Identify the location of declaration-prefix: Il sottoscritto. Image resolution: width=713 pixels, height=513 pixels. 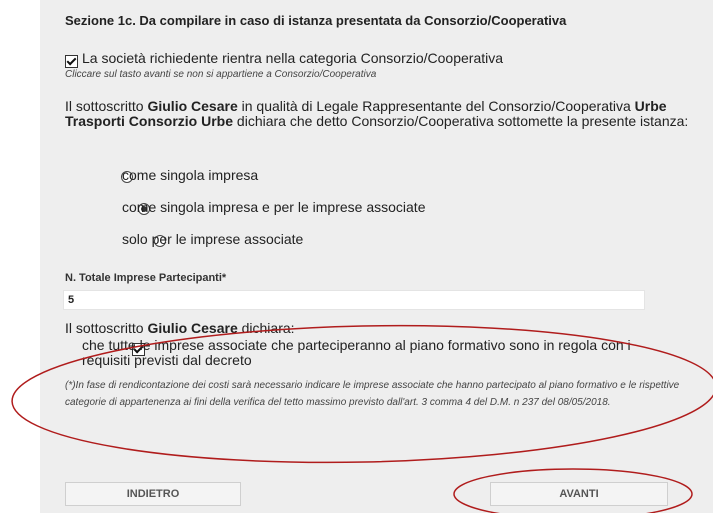
(106, 328).